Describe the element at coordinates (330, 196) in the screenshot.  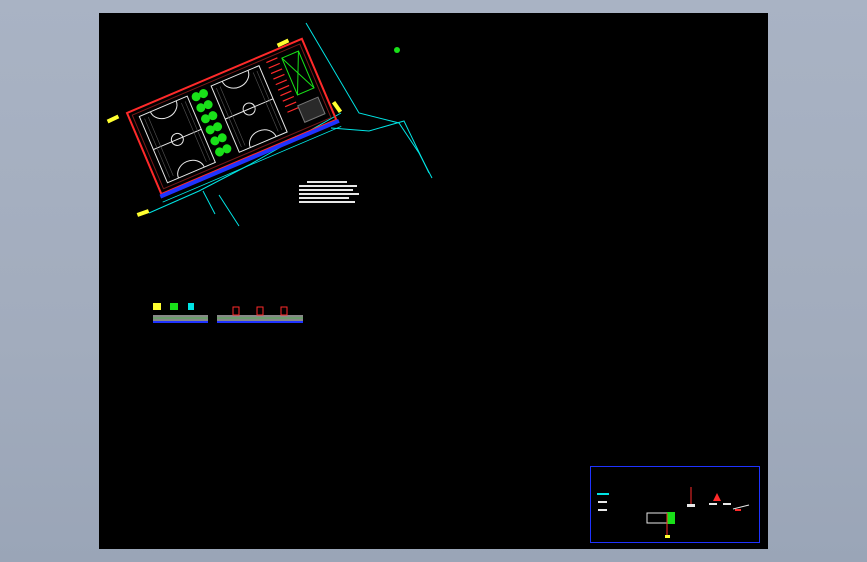
I see `legend-notes` at that location.